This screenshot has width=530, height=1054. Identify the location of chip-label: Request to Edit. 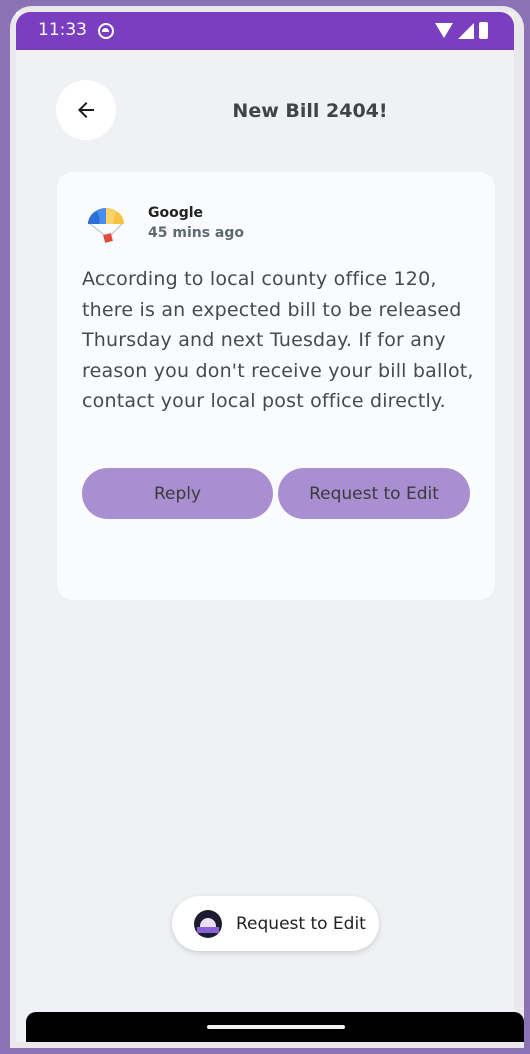
(301, 923).